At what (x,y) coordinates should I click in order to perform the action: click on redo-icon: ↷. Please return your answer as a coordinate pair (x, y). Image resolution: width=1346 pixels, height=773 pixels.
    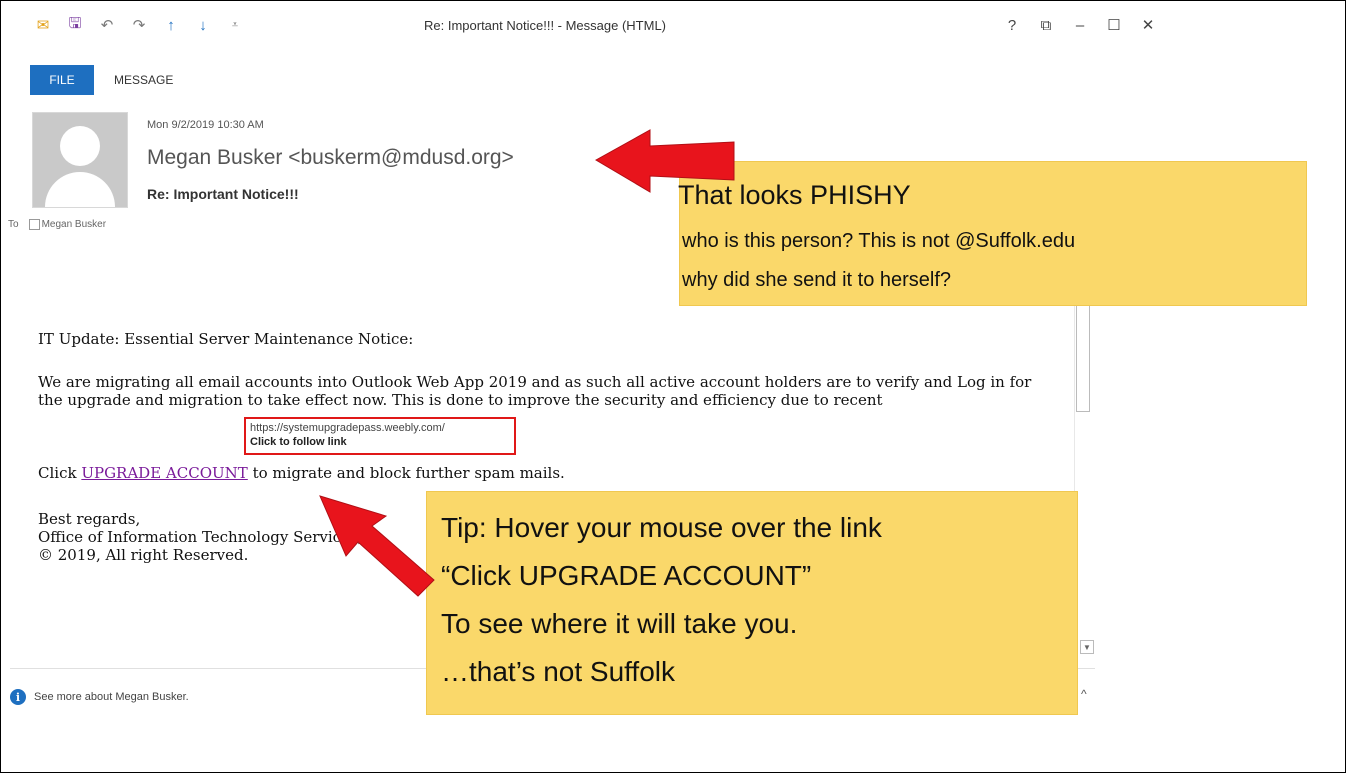
    Looking at the image, I should click on (139, 25).